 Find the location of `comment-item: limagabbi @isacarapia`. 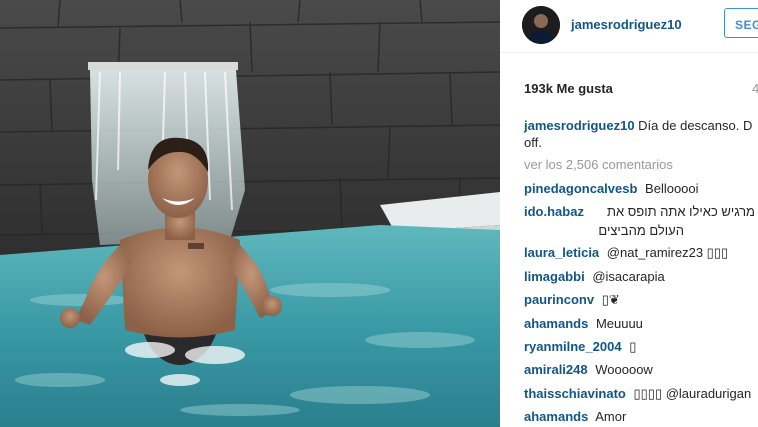

comment-item: limagabbi @isacarapia is located at coordinates (641, 276).